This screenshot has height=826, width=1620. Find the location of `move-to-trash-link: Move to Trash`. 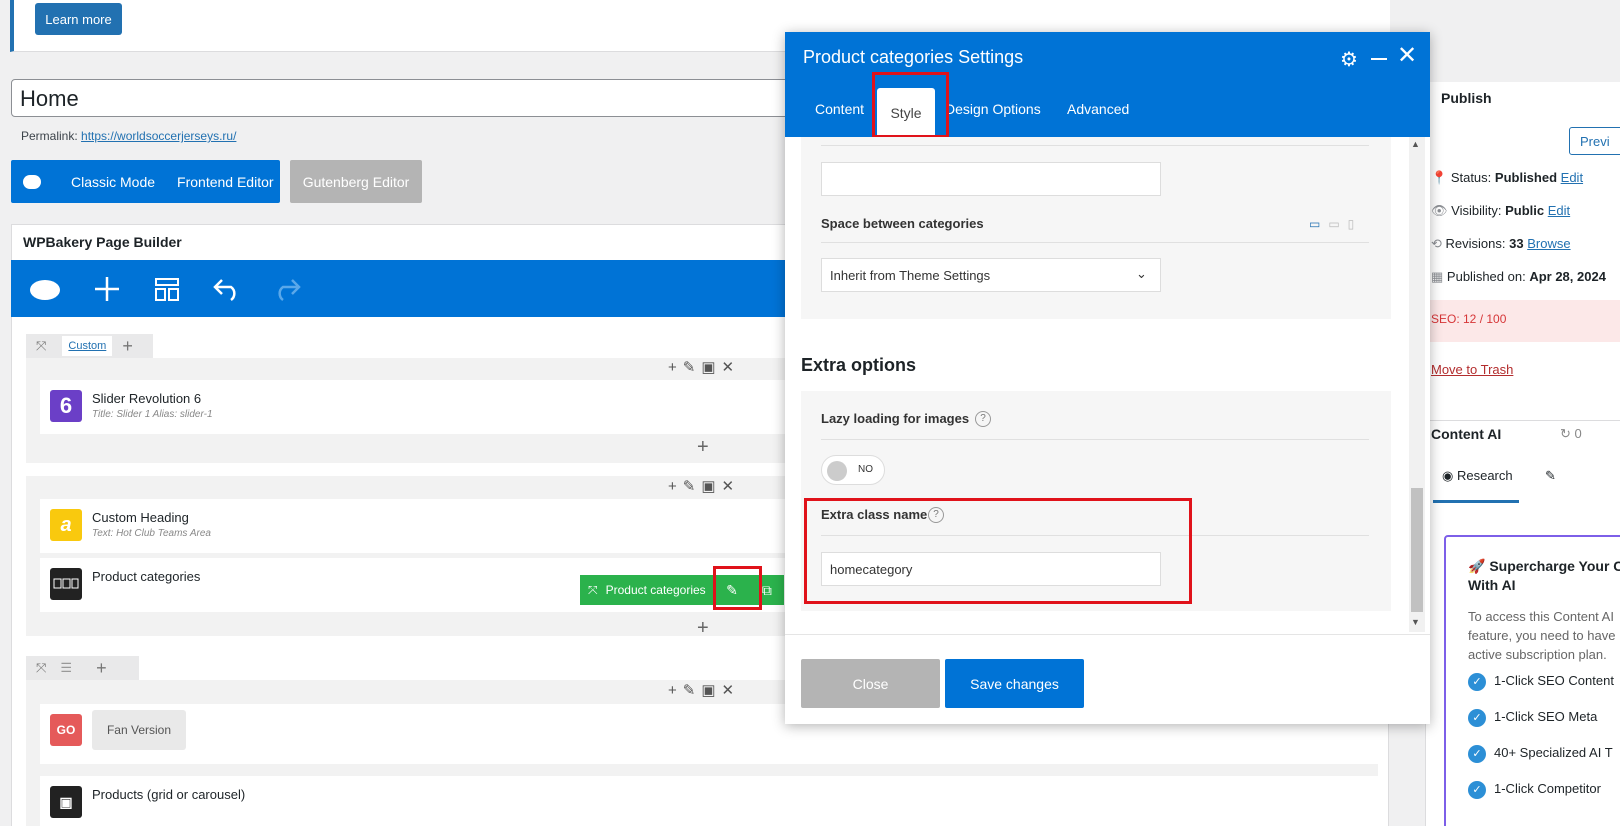

move-to-trash-link: Move to Trash is located at coordinates (1472, 369).